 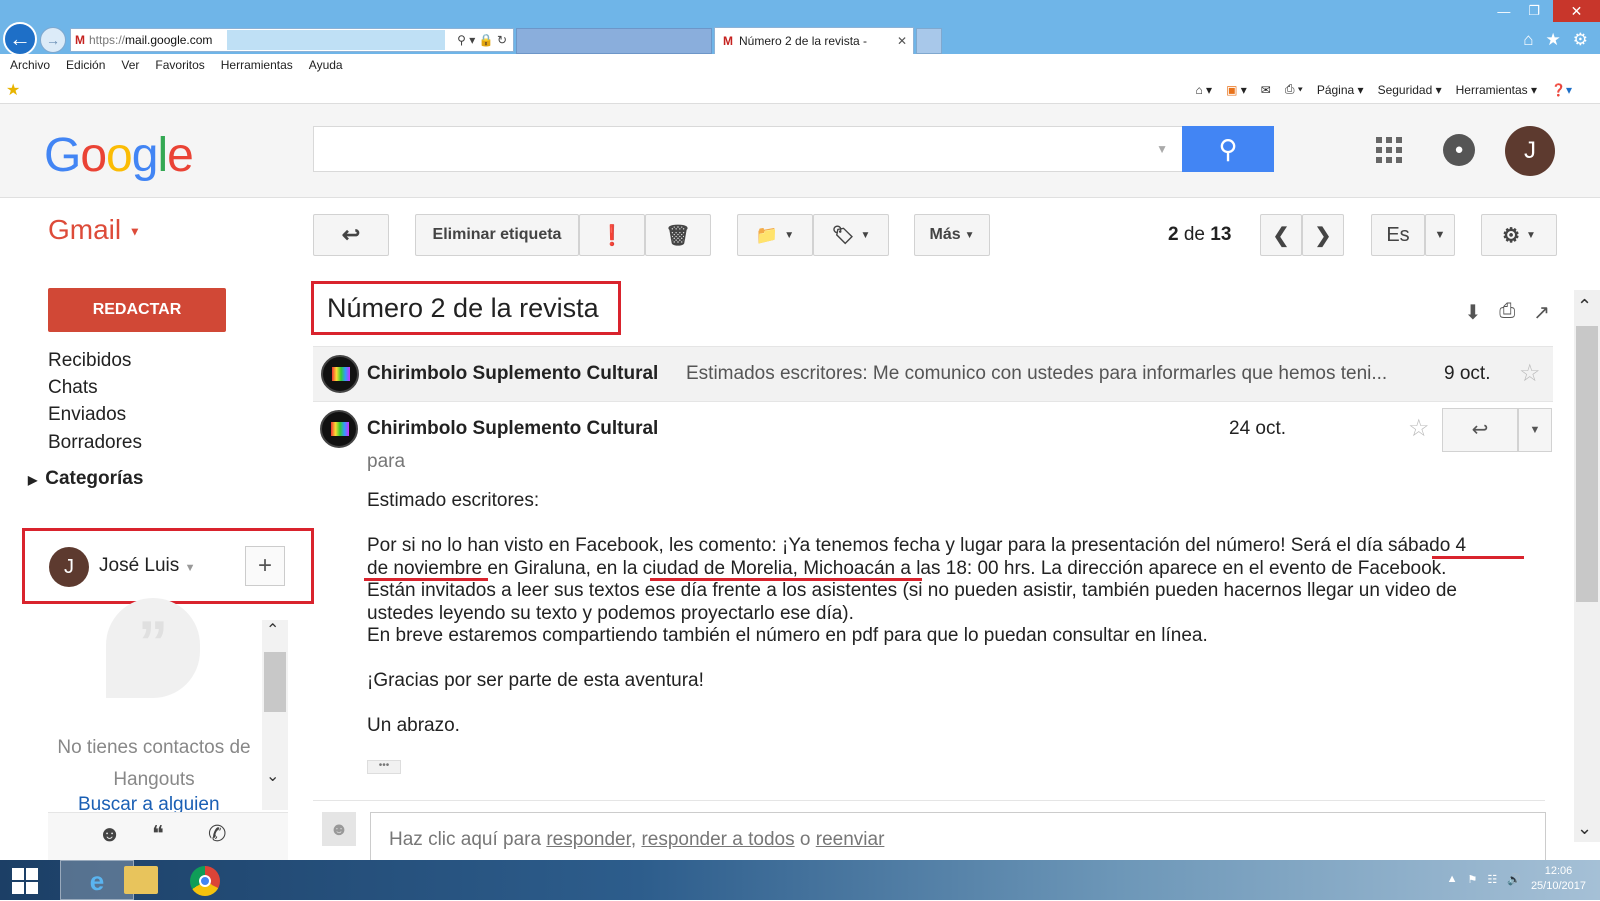 What do you see at coordinates (154, 764) in the screenshot?
I see `hangouts-empty-text: No tienes contactos de Hangouts` at bounding box center [154, 764].